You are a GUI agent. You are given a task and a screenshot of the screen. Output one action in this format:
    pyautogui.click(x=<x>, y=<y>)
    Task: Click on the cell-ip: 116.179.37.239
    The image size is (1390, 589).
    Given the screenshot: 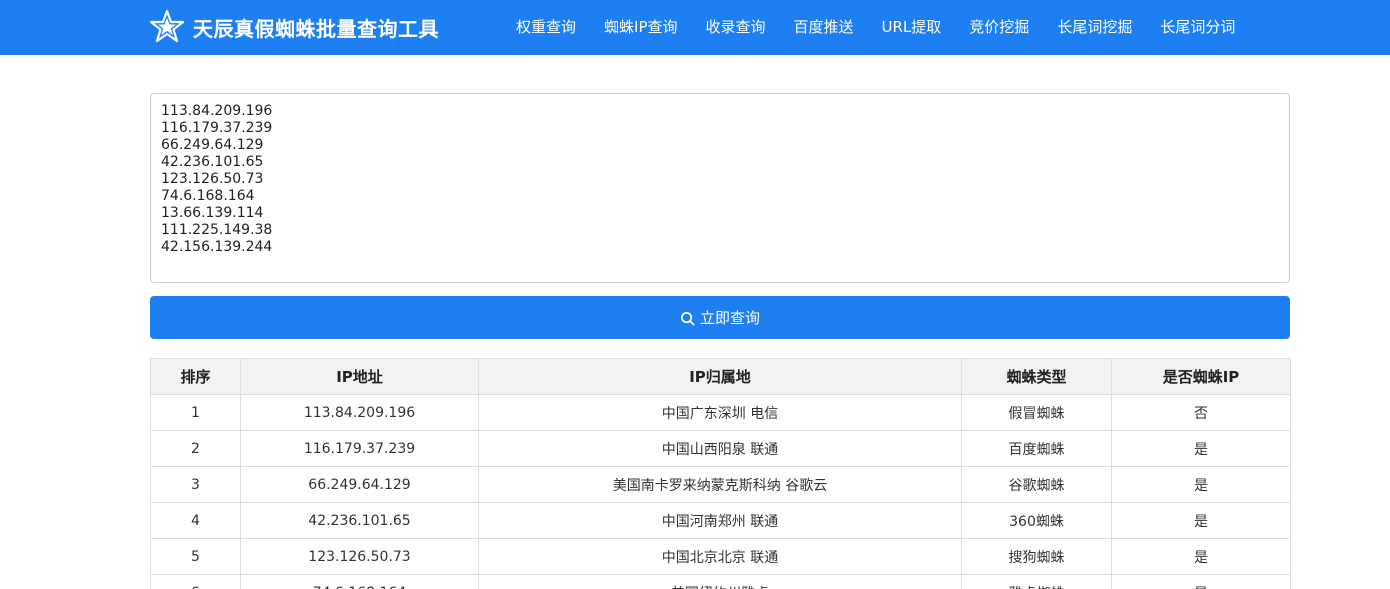 What is the action you would take?
    pyautogui.click(x=359, y=448)
    